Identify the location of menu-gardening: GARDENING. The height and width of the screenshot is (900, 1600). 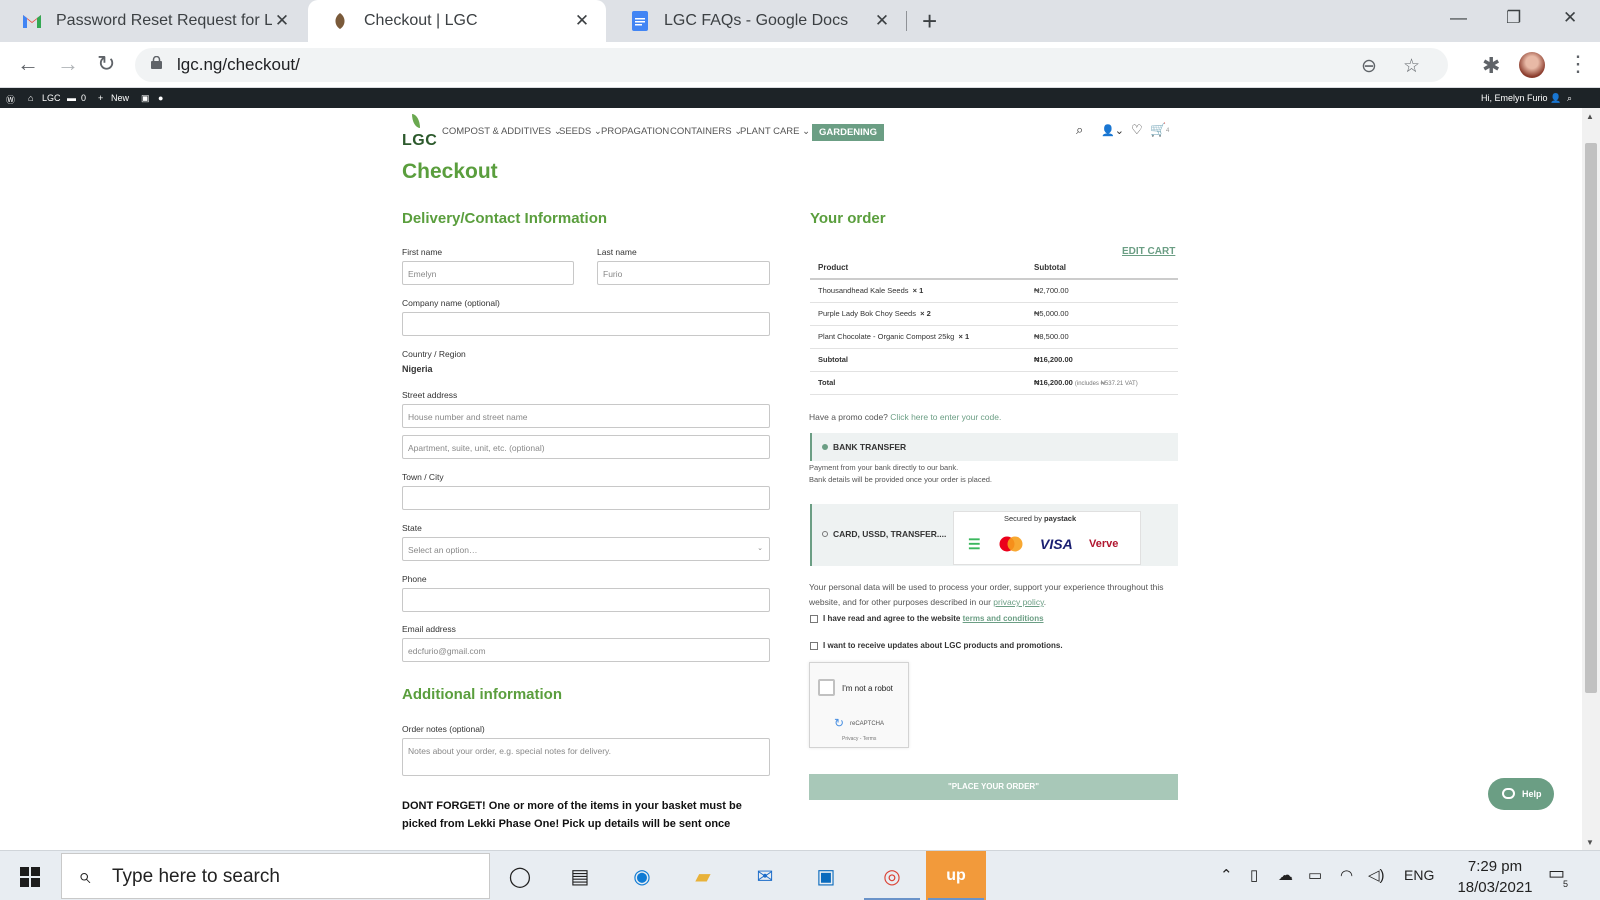
(848, 132).